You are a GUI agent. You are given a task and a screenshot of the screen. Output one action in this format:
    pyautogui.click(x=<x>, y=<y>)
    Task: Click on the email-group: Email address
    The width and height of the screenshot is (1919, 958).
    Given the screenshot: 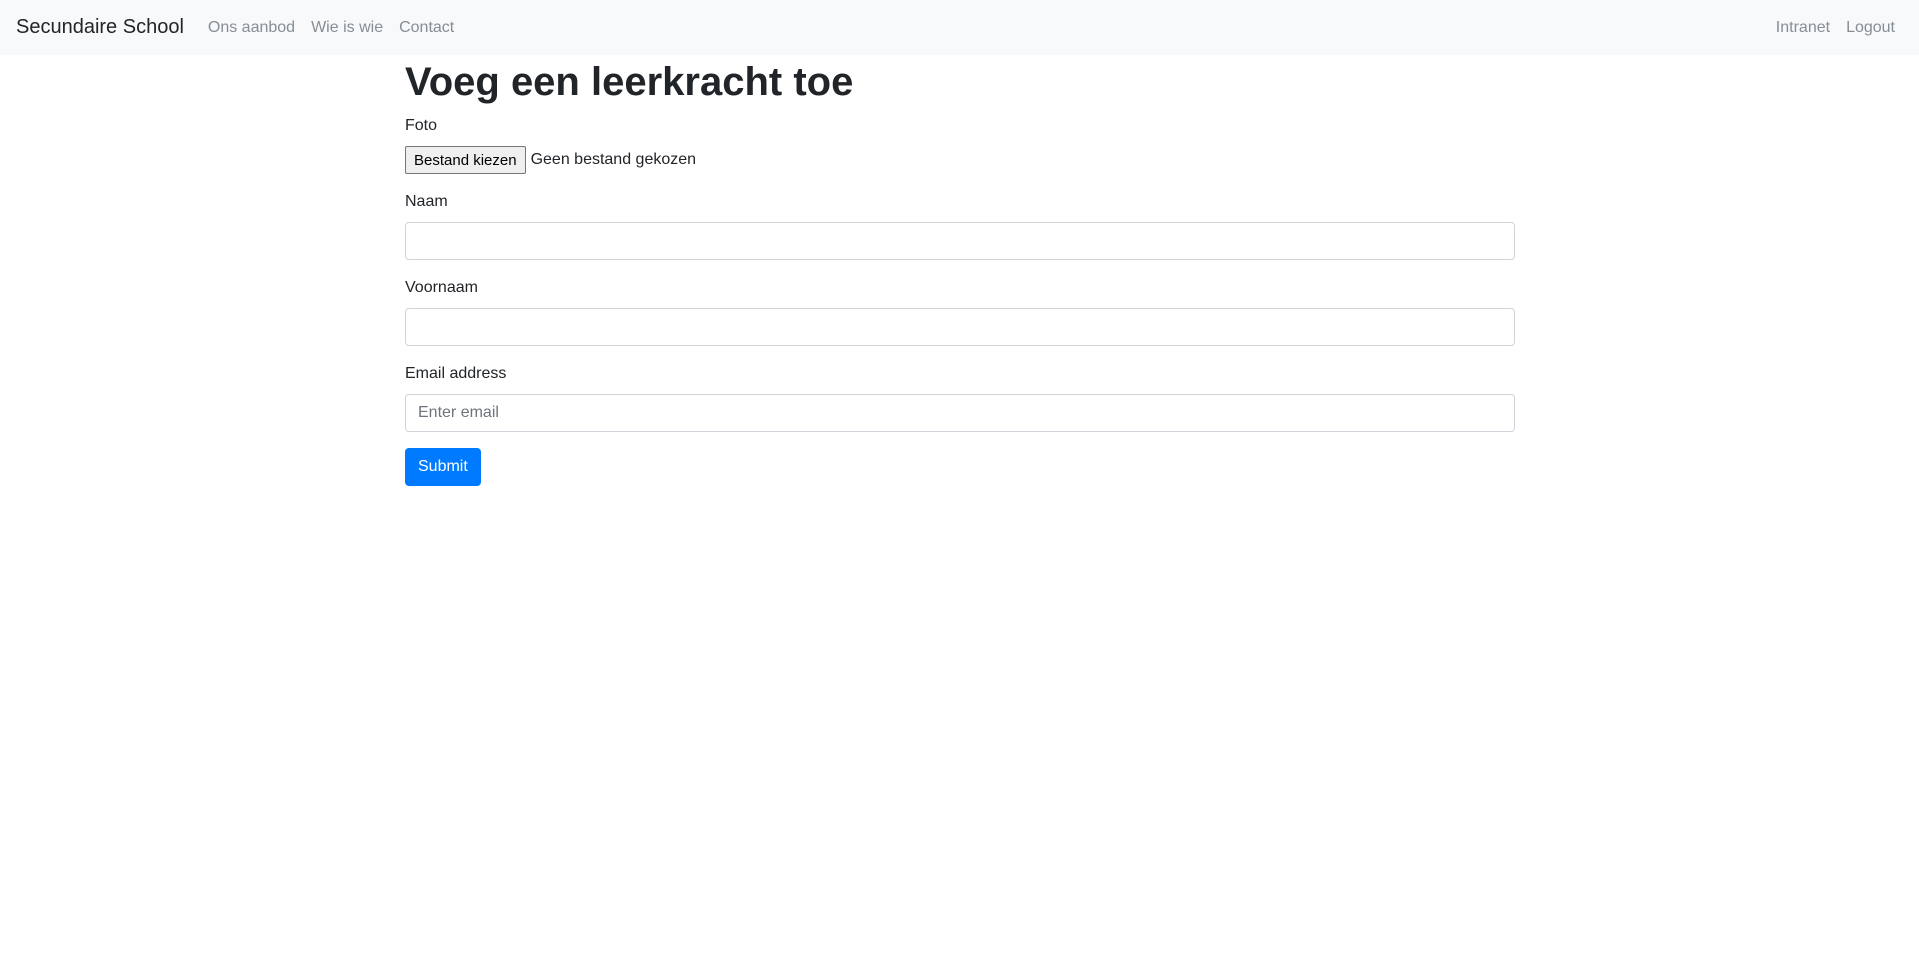 What is the action you would take?
    pyautogui.click(x=960, y=397)
    